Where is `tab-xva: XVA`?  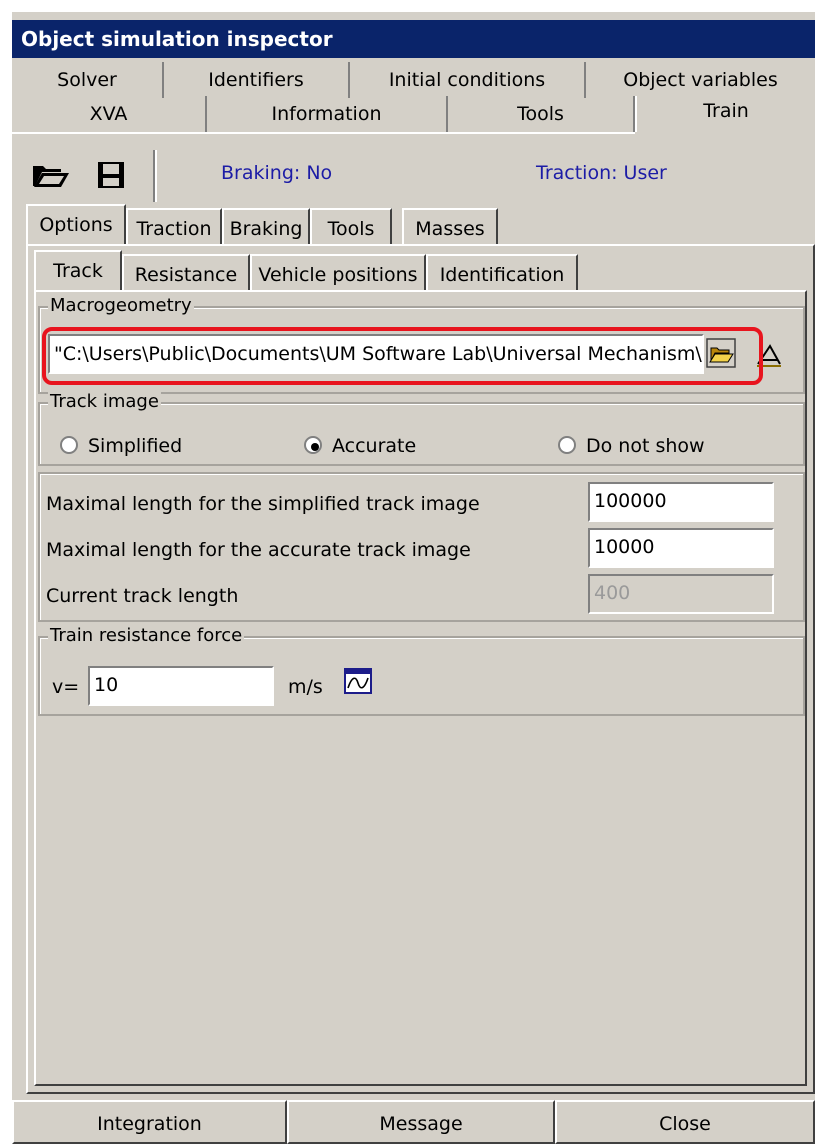
tab-xva: XVA is located at coordinates (109, 114).